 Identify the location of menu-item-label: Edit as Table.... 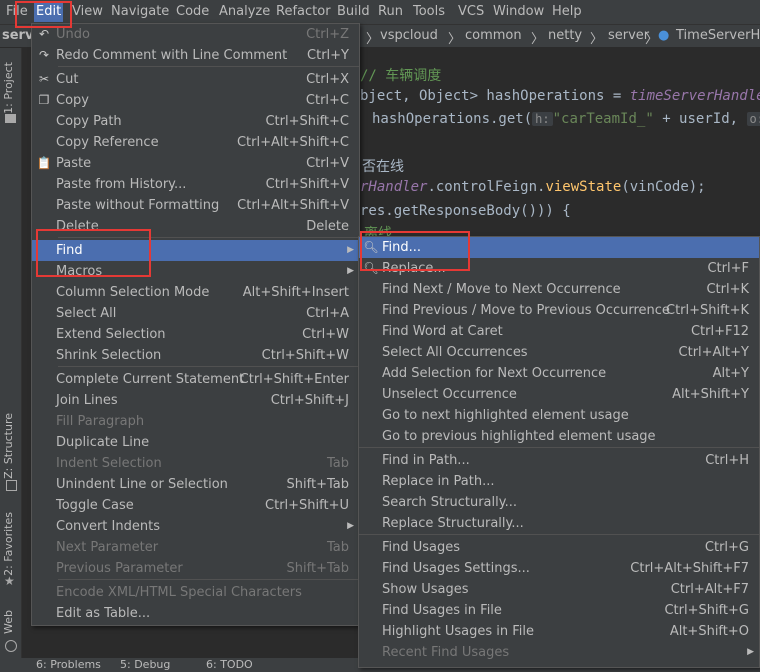
(103, 613).